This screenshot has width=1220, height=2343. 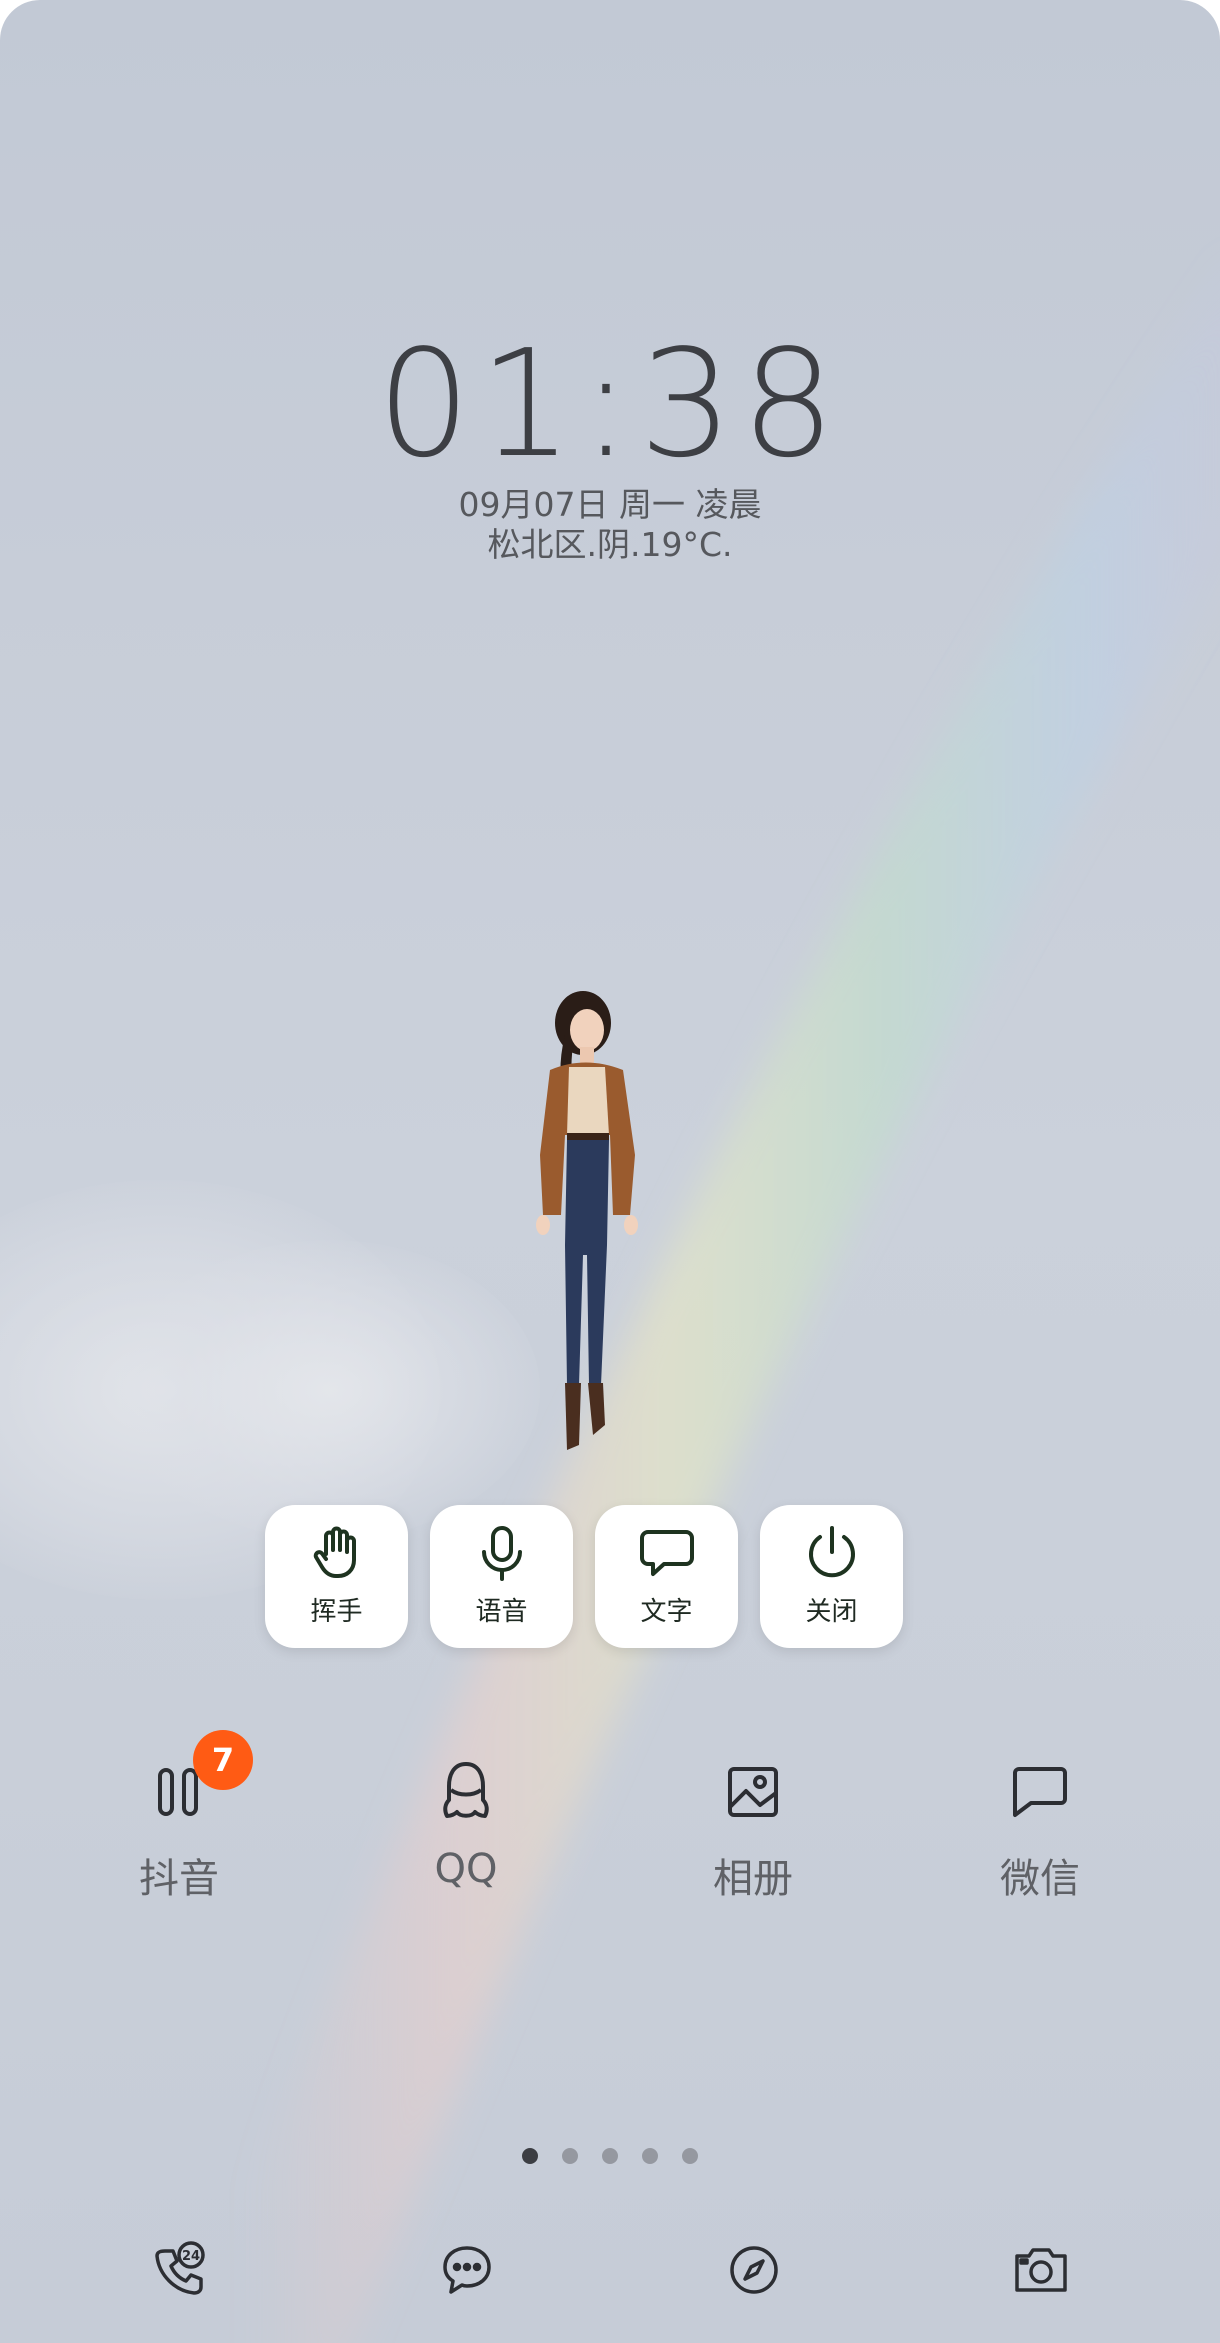 What do you see at coordinates (466, 1792) in the screenshot?
I see `qq-penguin-icon` at bounding box center [466, 1792].